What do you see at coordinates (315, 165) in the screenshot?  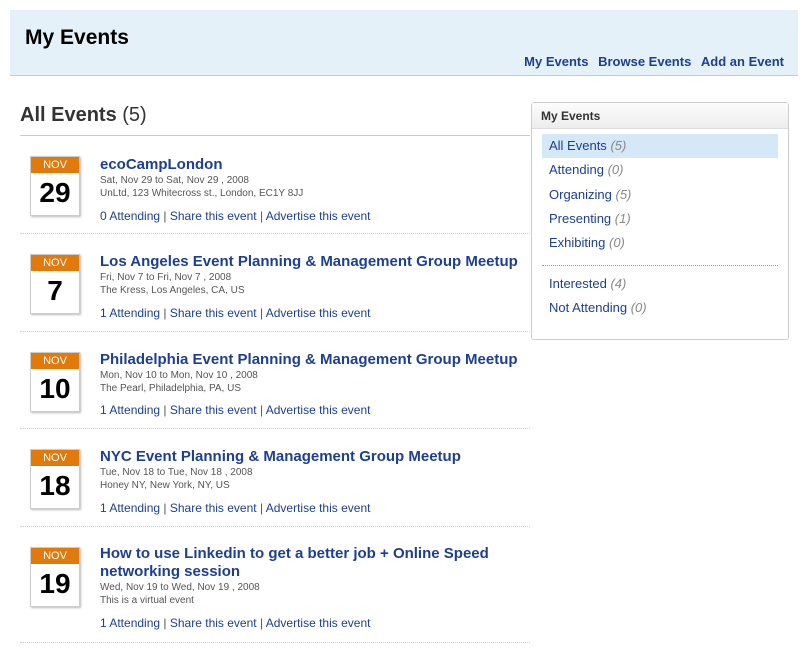 I see `event-title-link: ecoCampLondon` at bounding box center [315, 165].